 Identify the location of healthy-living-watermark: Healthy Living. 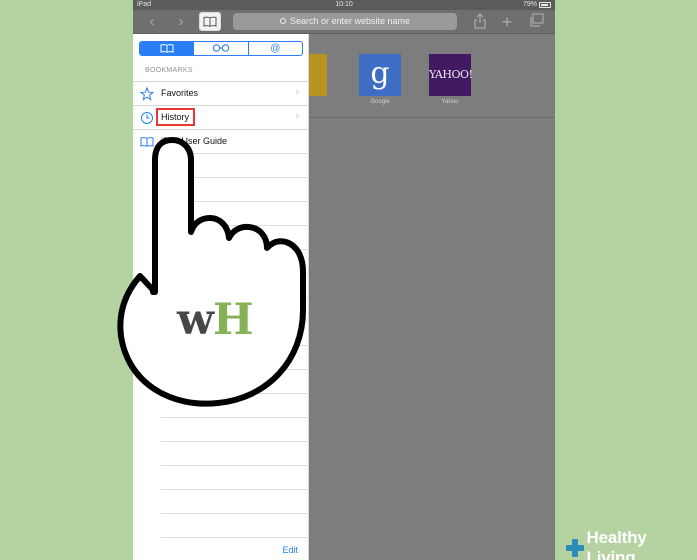
(631, 544).